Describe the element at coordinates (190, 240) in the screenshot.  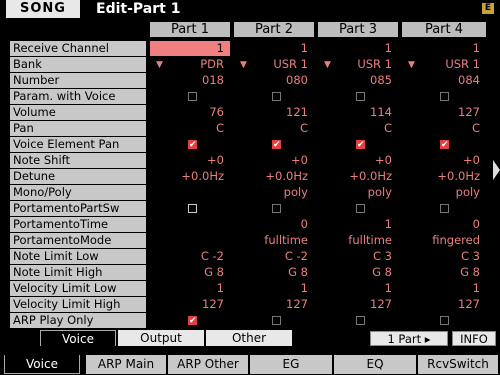
I see `portamento-mode-part1` at that location.